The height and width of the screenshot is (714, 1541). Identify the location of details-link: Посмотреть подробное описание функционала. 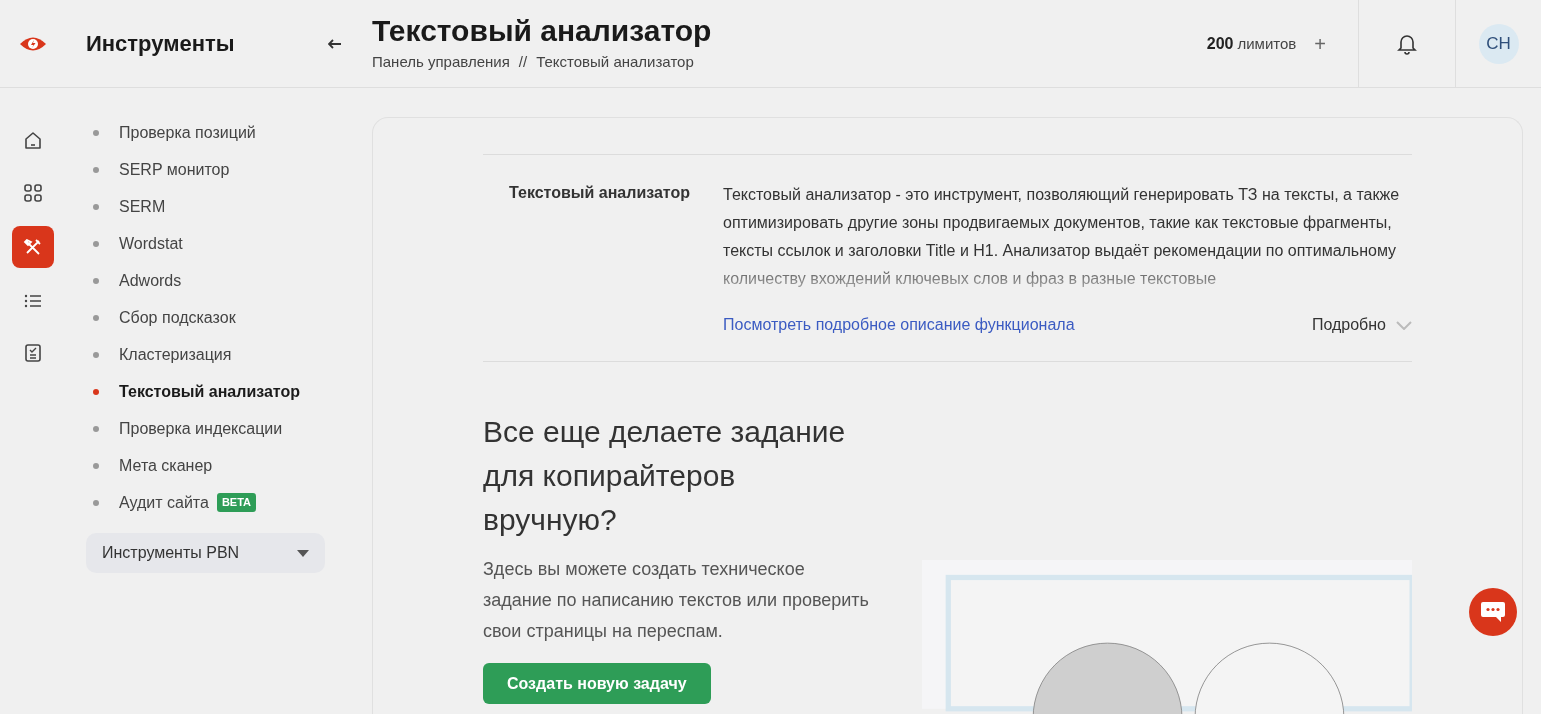
(899, 325).